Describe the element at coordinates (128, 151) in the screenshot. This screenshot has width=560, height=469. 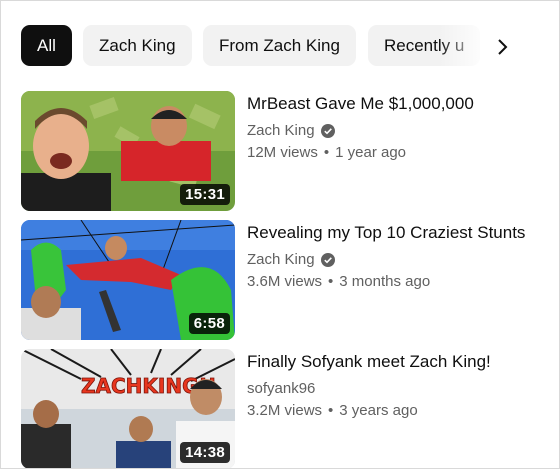
I see `video-thumbnail: 15:31` at that location.